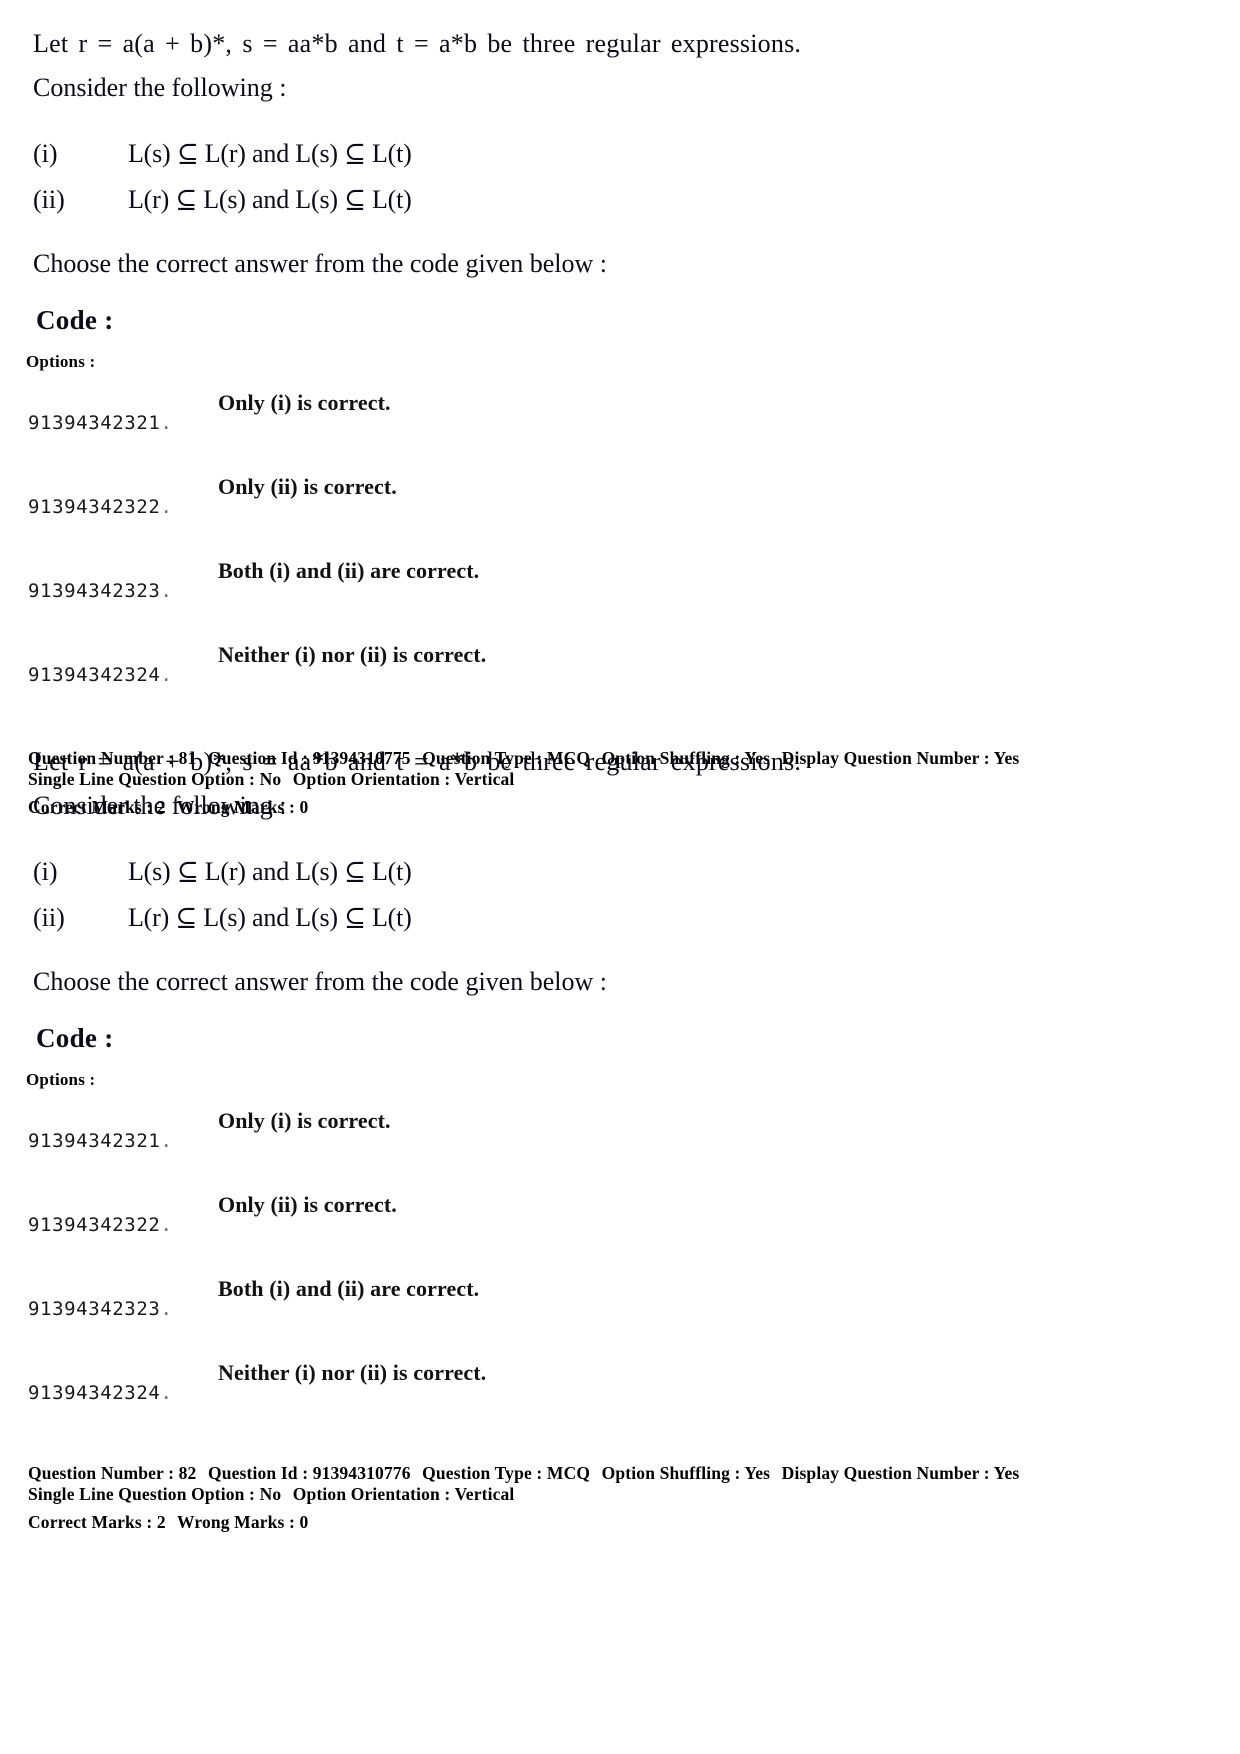 This screenshot has height=1754, width=1240. Describe the element at coordinates (371, 1494) in the screenshot. I see `option-orientation-label: Option Orientation :` at that location.